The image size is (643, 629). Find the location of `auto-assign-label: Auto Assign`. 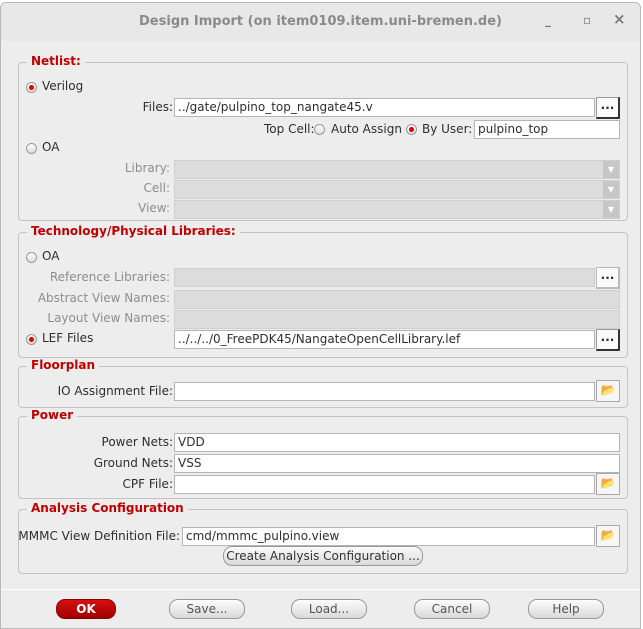

auto-assign-label: Auto Assign is located at coordinates (366, 129).